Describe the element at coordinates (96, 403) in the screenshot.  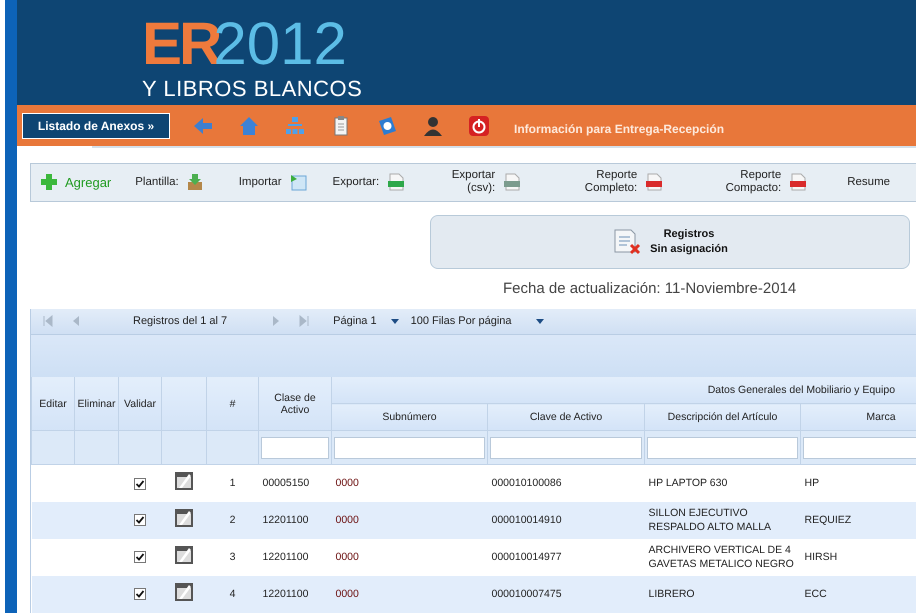
I see `column-header: Eliminar` at that location.